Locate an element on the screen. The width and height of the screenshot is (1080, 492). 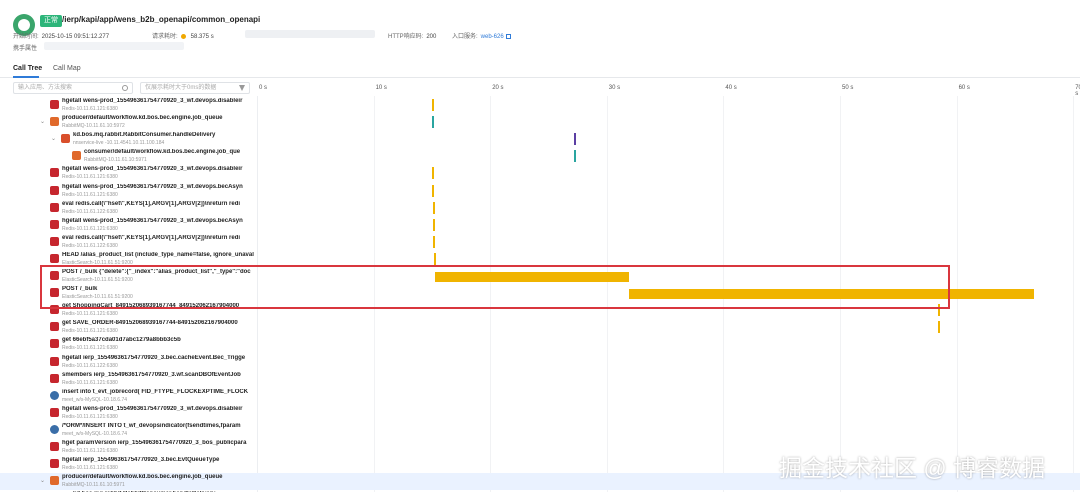
timeline-tick-label: 60 s is located at coordinates (964, 88).